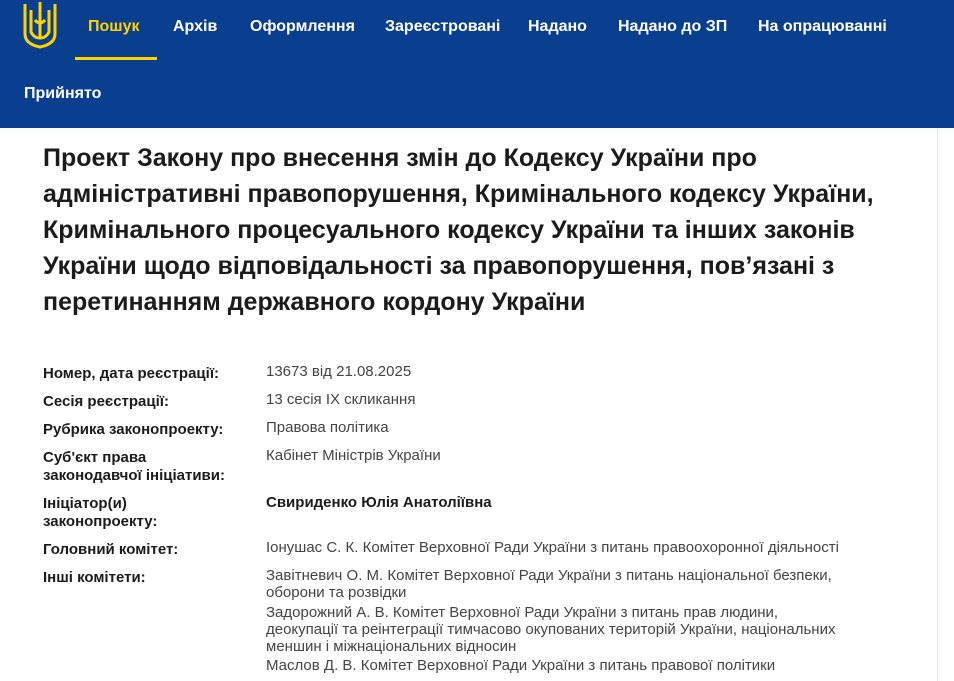 The width and height of the screenshot is (954, 681). Describe the element at coordinates (336, 592) in the screenshot. I see `other-committee-line: оборони та розвідки` at that location.